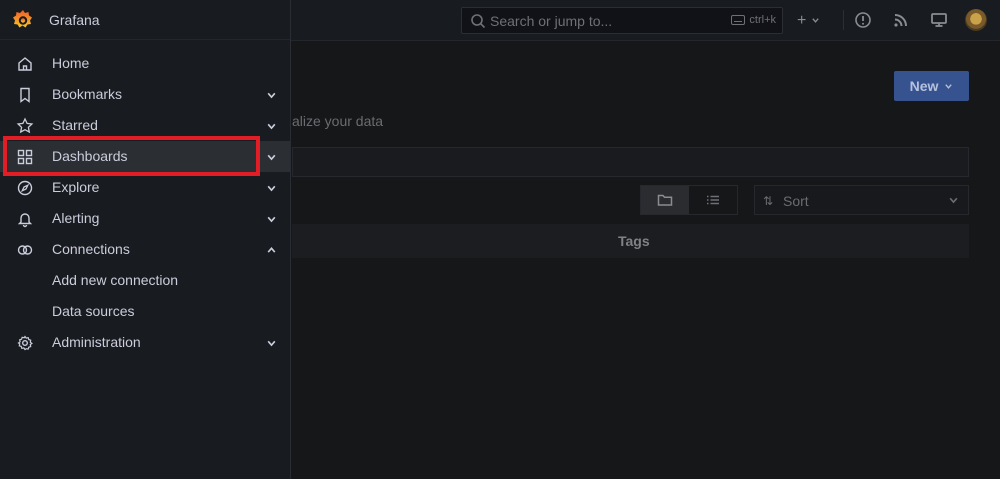  I want to click on list-view-button, so click(713, 200).